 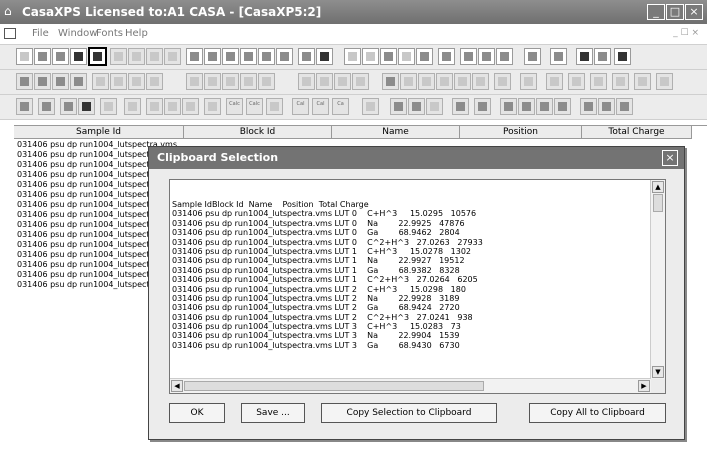 What do you see at coordinates (409, 413) in the screenshot?
I see `copy-selection-button: Copy Selection to Clipboard` at bounding box center [409, 413].